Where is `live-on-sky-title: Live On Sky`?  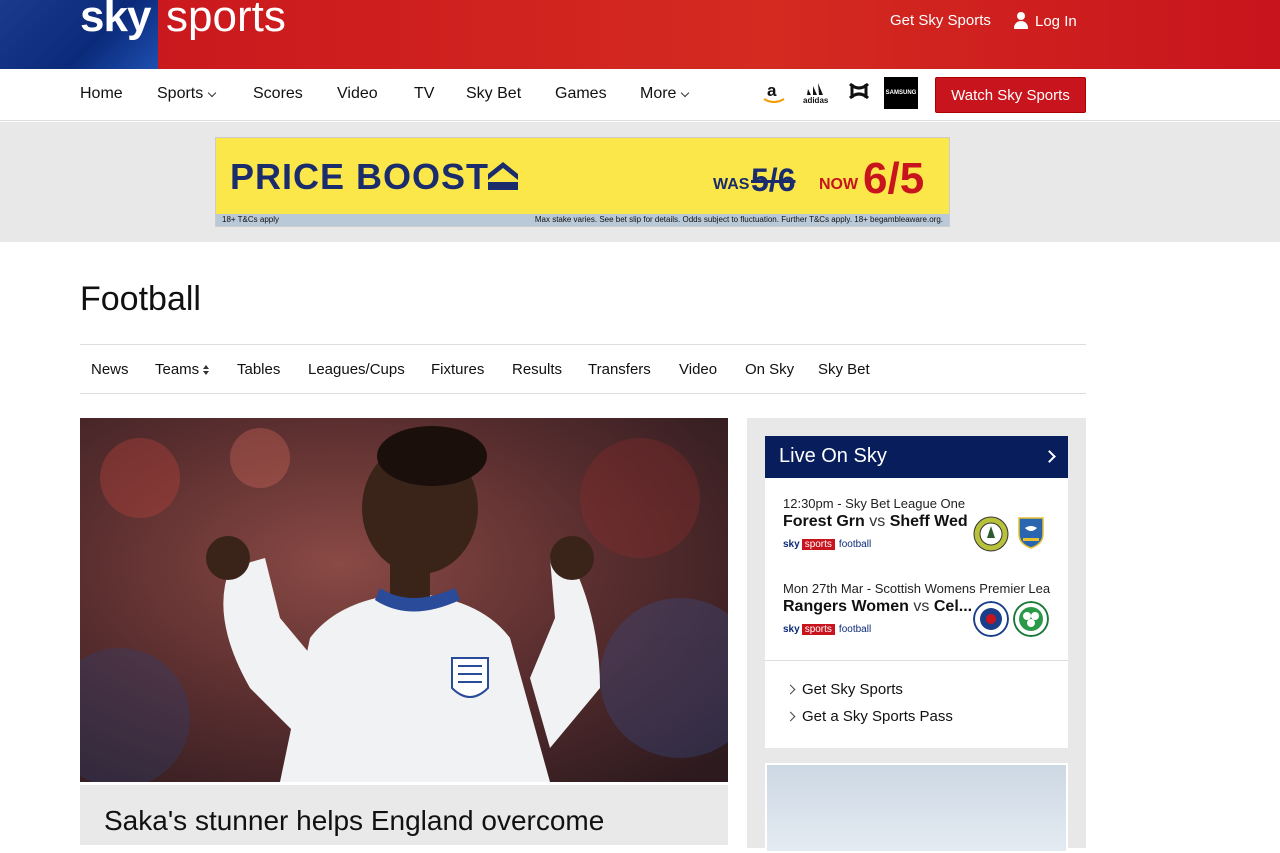 live-on-sky-title: Live On Sky is located at coordinates (833, 456).